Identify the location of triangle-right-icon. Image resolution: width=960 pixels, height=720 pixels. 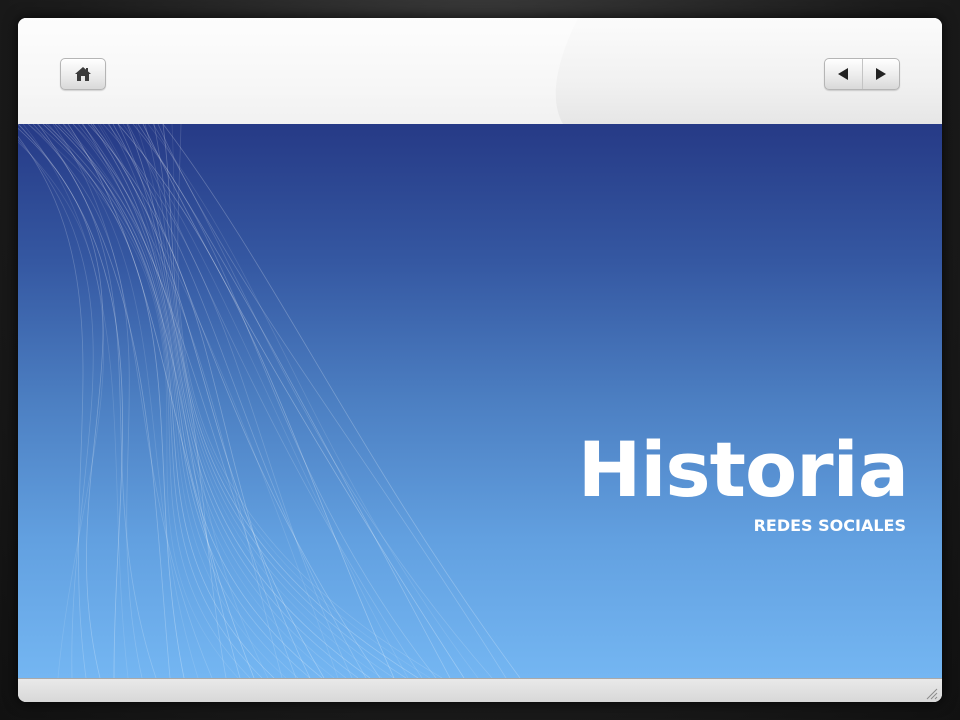
(880, 74).